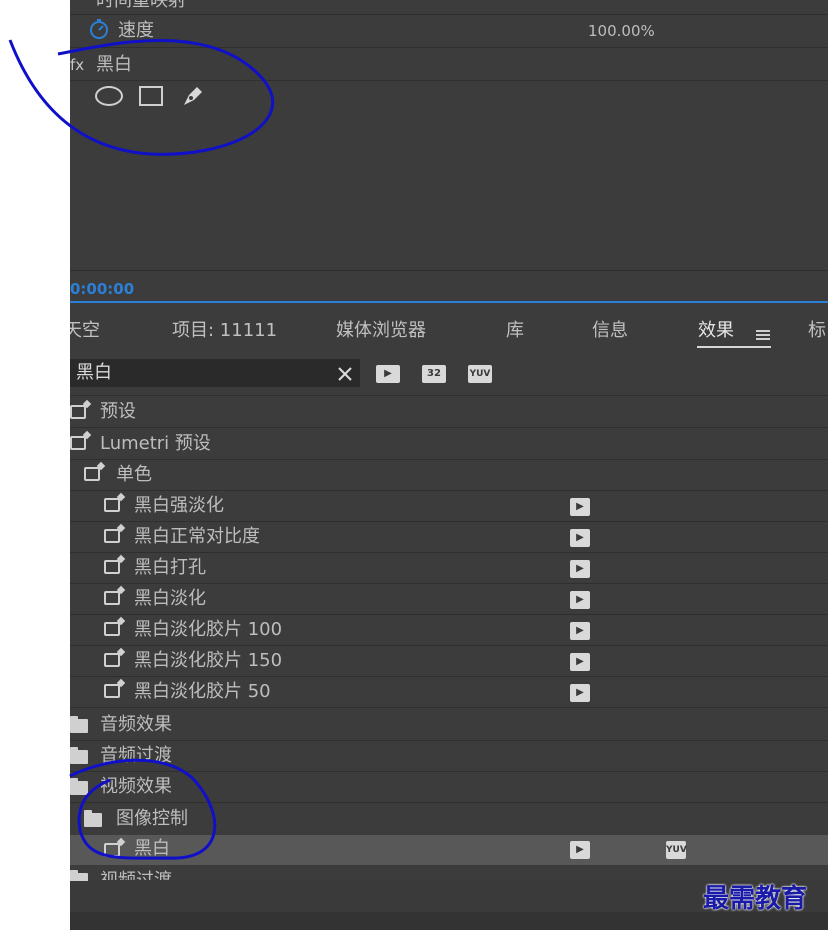 Image resolution: width=828 pixels, height=930 pixels. What do you see at coordinates (152, 819) in the screenshot?
I see `tree-item-image-control: 图像控制` at bounding box center [152, 819].